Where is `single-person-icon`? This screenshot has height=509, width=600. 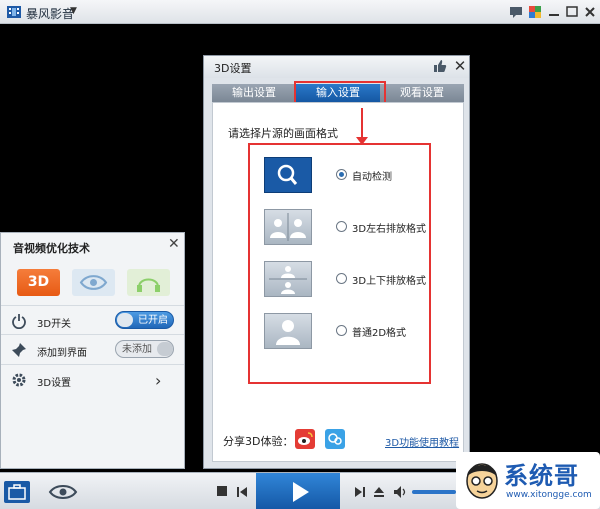
single-person-icon is located at coordinates (288, 331).